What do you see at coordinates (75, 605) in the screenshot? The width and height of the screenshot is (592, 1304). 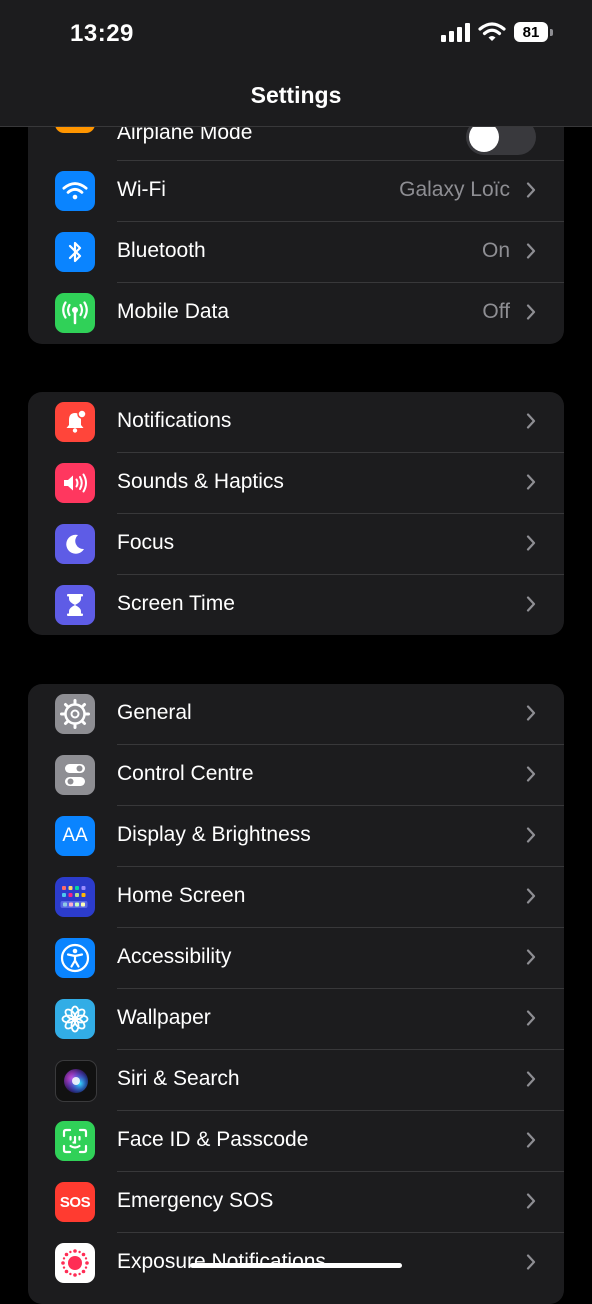 I see `hourglass-icon` at bounding box center [75, 605].